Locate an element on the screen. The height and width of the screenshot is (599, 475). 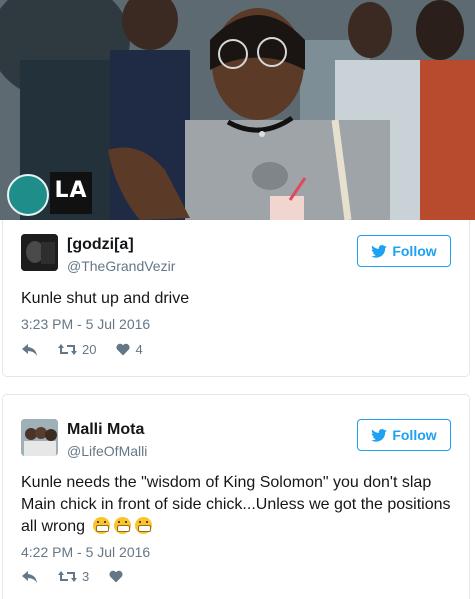
like-button: 4 is located at coordinates (129, 349).